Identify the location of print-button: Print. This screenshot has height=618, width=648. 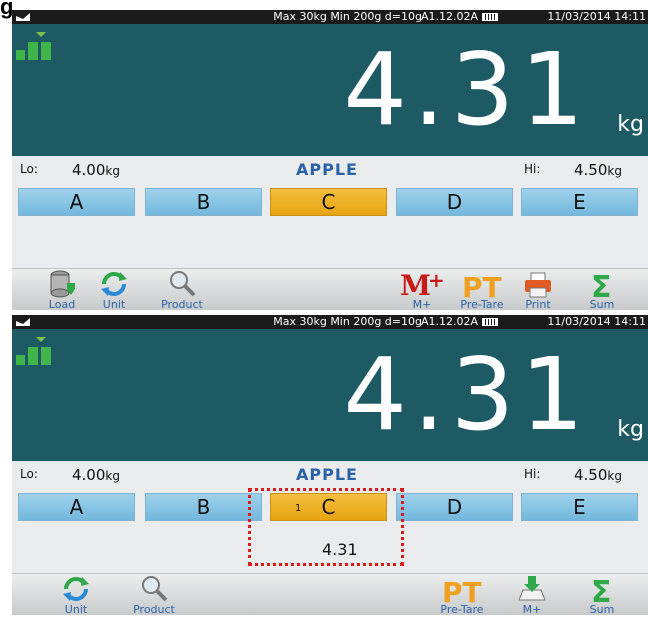
(538, 288).